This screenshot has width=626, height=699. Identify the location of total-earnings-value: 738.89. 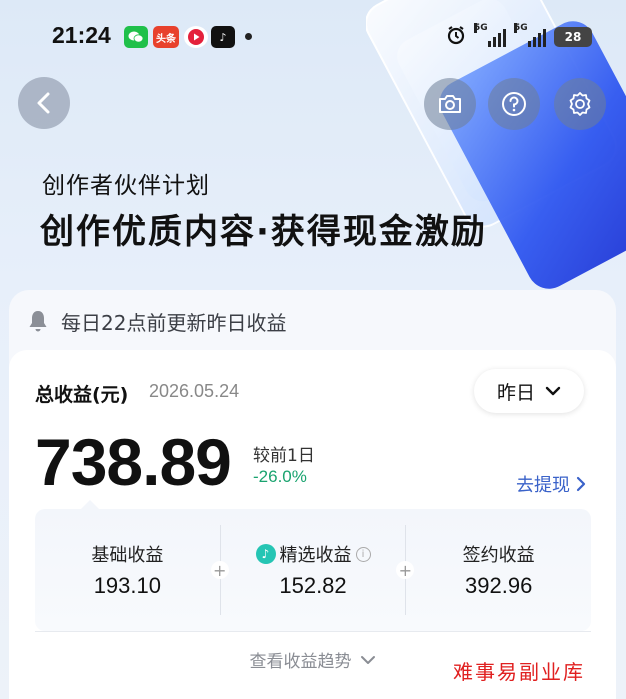
(133, 462).